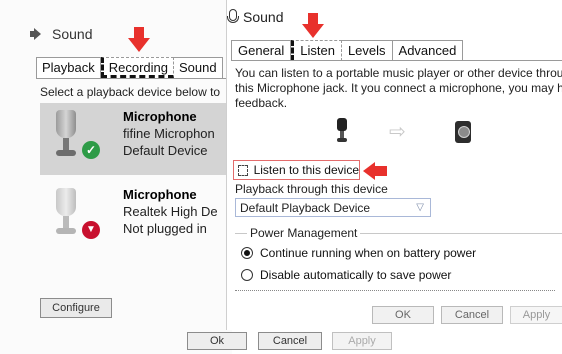 This screenshot has width=562, height=354. What do you see at coordinates (137, 67) in the screenshot?
I see `tab-recording: Recording` at bounding box center [137, 67].